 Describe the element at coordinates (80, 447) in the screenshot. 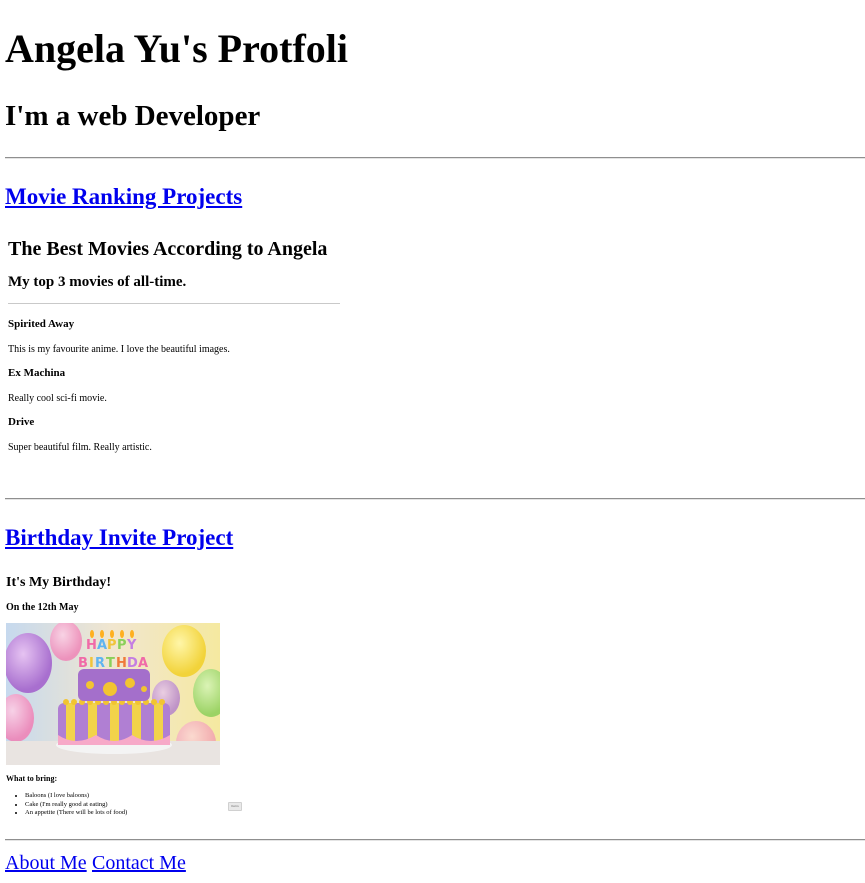

I see `movie-description-3: Super beautiful film. Really artistic.` at that location.